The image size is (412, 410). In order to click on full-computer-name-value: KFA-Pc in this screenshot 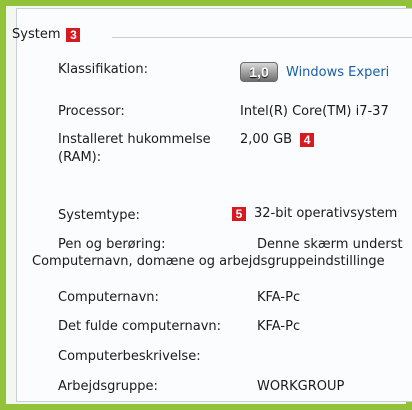, I will do `click(279, 326)`.